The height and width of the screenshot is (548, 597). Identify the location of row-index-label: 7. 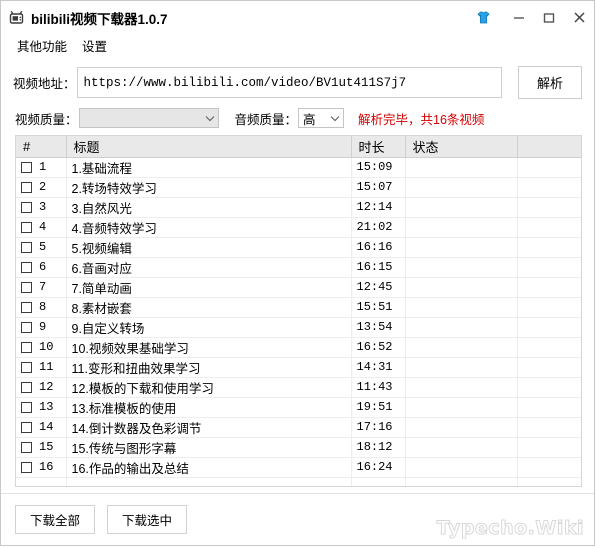
(43, 287).